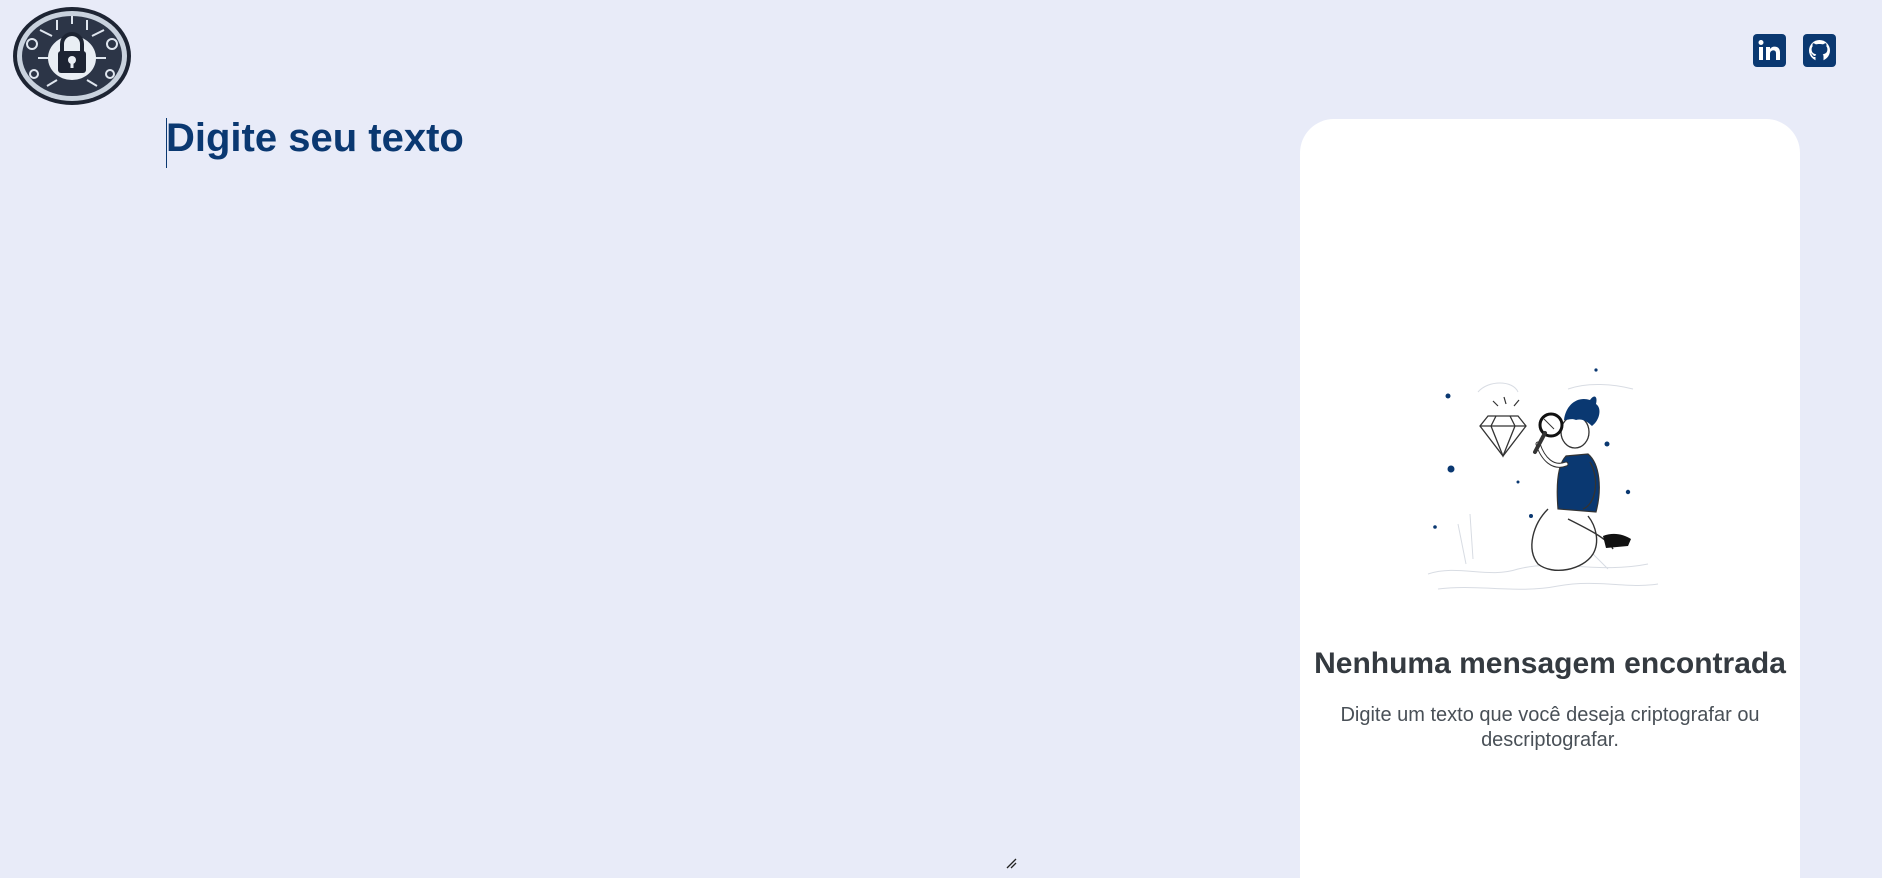 The image size is (1882, 878). I want to click on text-caret, so click(166, 143).